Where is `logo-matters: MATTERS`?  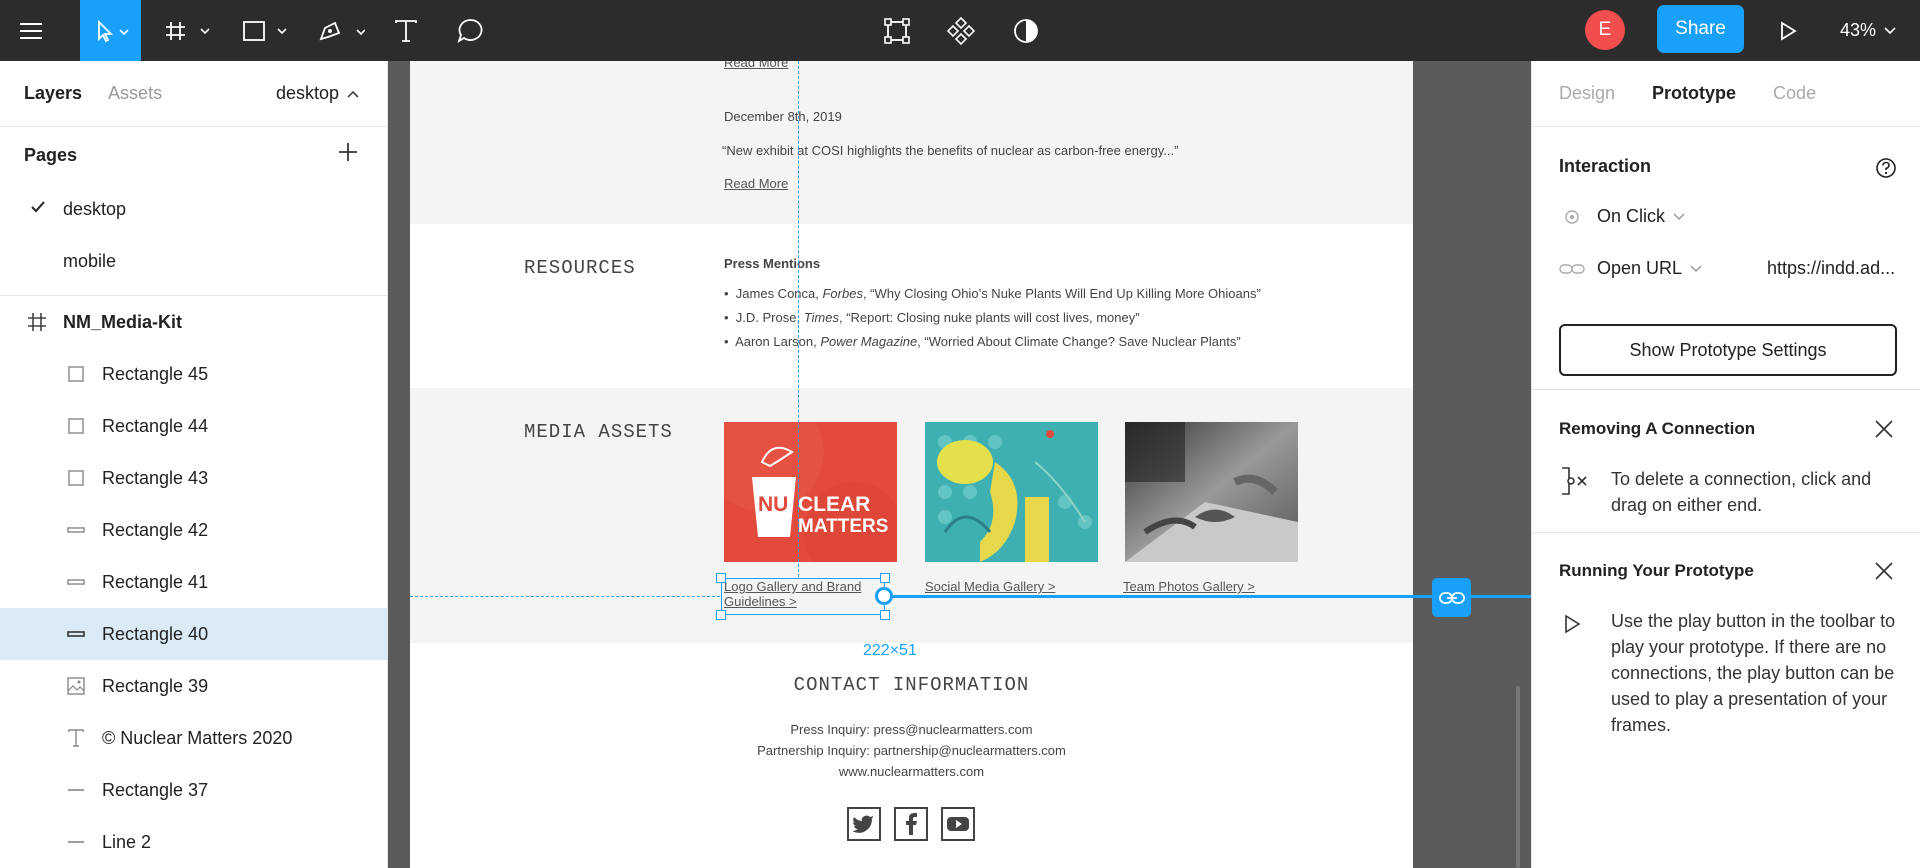
logo-matters: MATTERS is located at coordinates (843, 526).